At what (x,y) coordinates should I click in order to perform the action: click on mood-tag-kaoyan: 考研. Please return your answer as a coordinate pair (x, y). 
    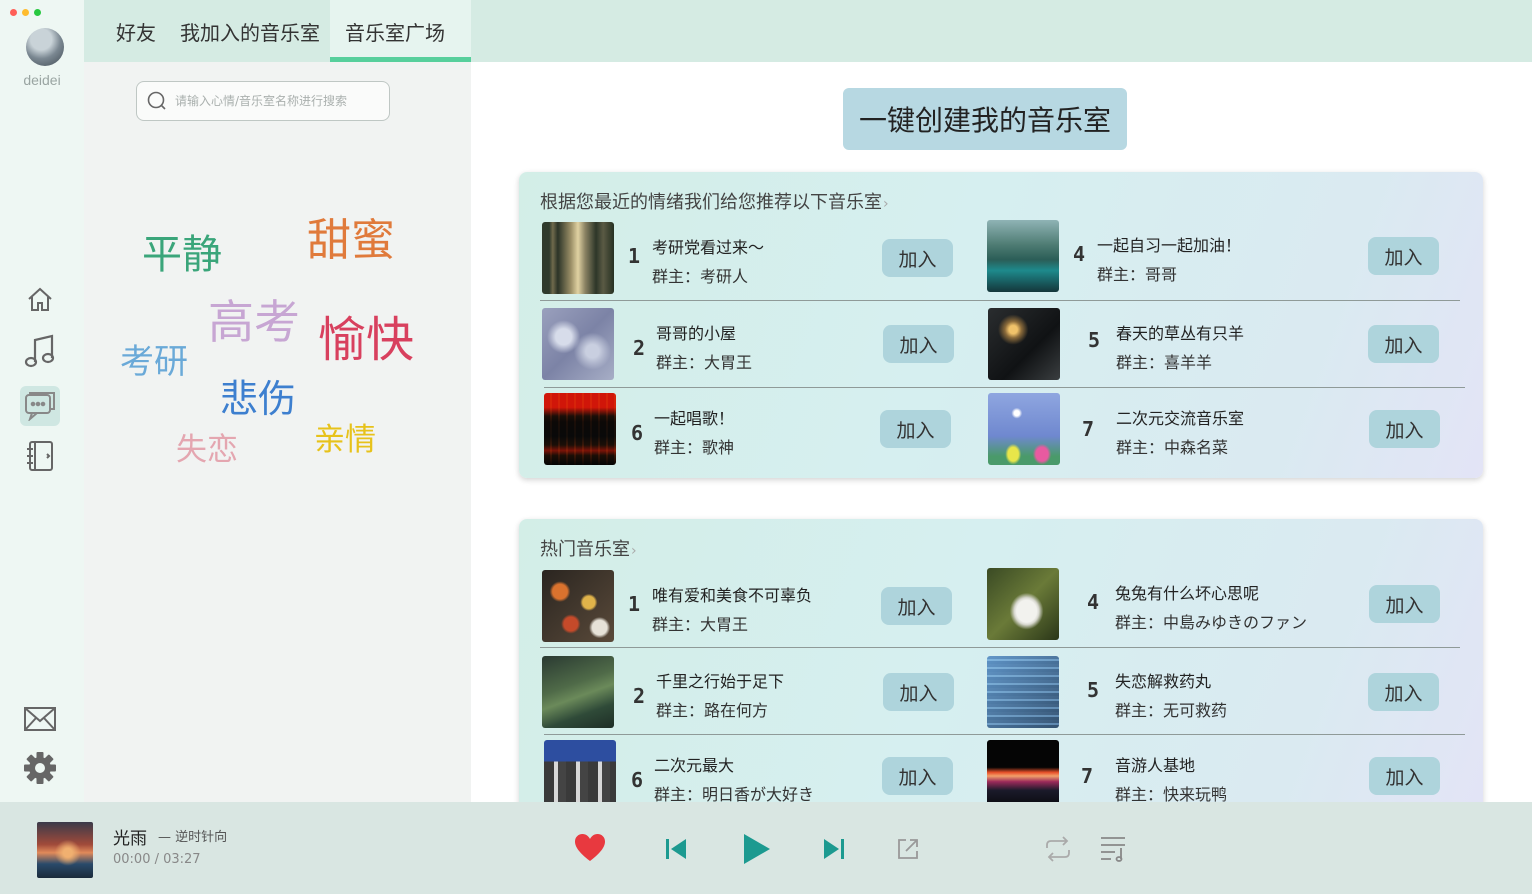
    Looking at the image, I should click on (154, 358).